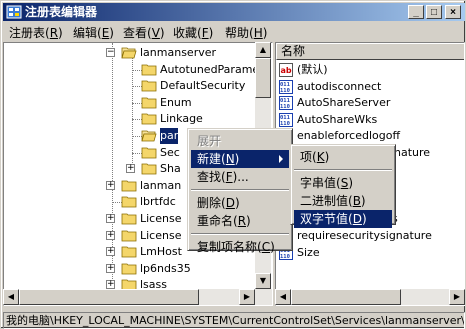  I want to click on menu-3: 收藏(F), so click(193, 32).